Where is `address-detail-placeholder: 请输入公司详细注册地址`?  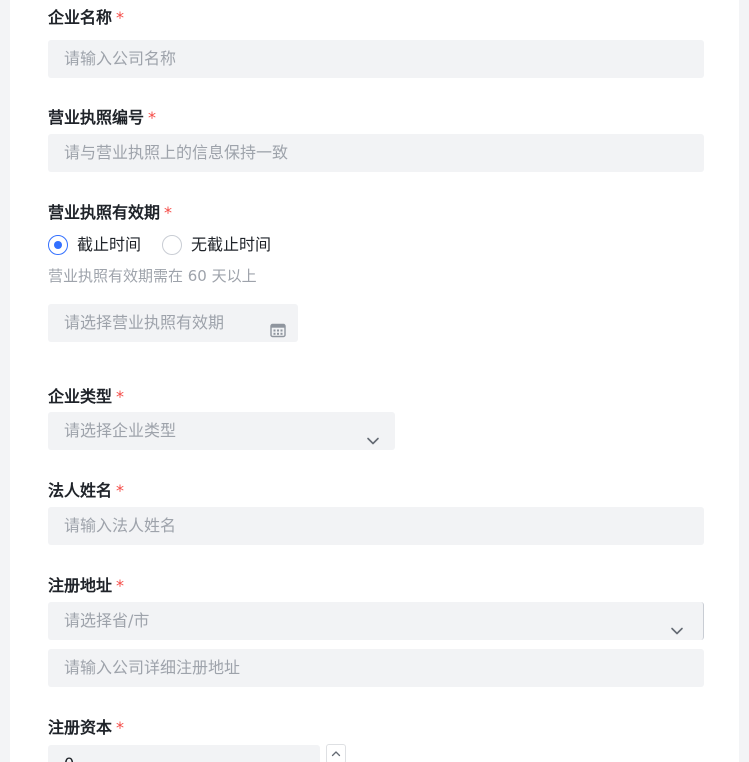 address-detail-placeholder: 请输入公司详细注册地址 is located at coordinates (152, 667).